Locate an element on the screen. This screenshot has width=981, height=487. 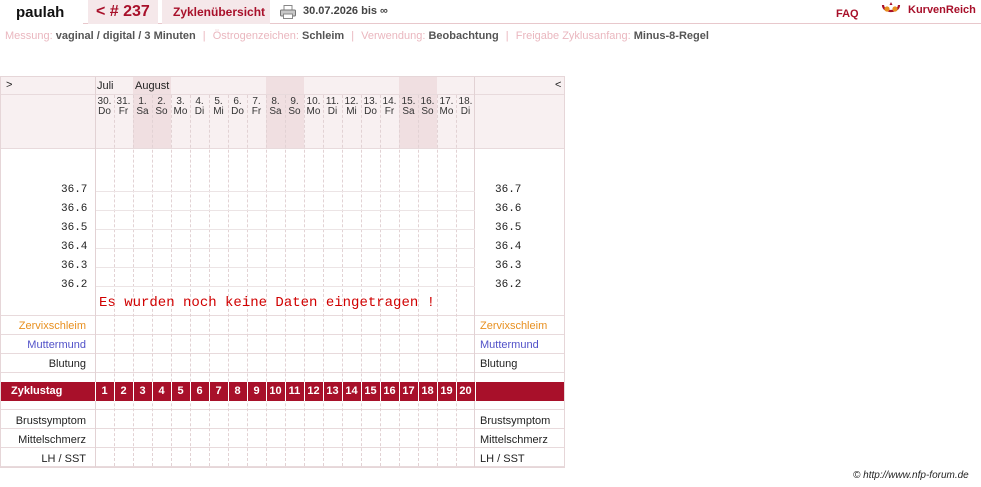
printer-icon is located at coordinates (288, 12).